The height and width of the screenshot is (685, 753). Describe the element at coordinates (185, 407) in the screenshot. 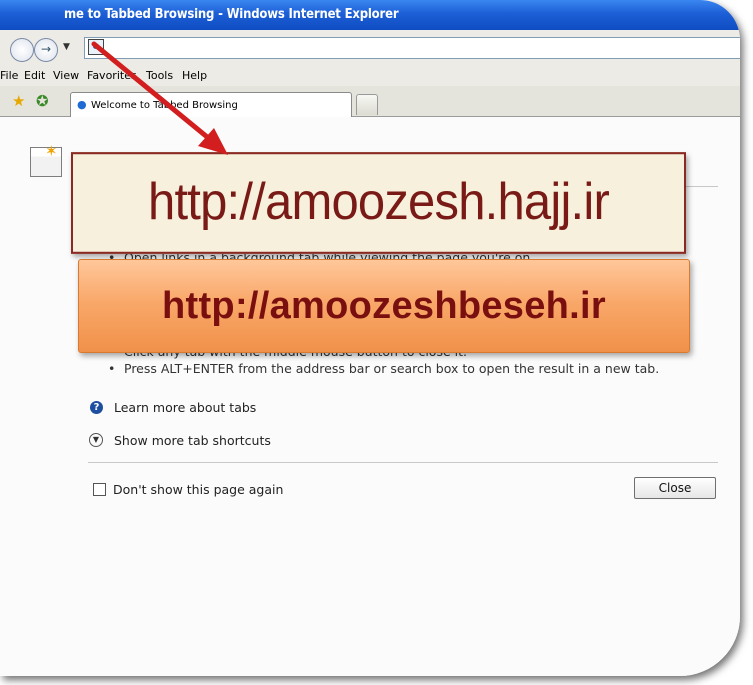

I see `learn-more-link: Learn more about tabs` at that location.